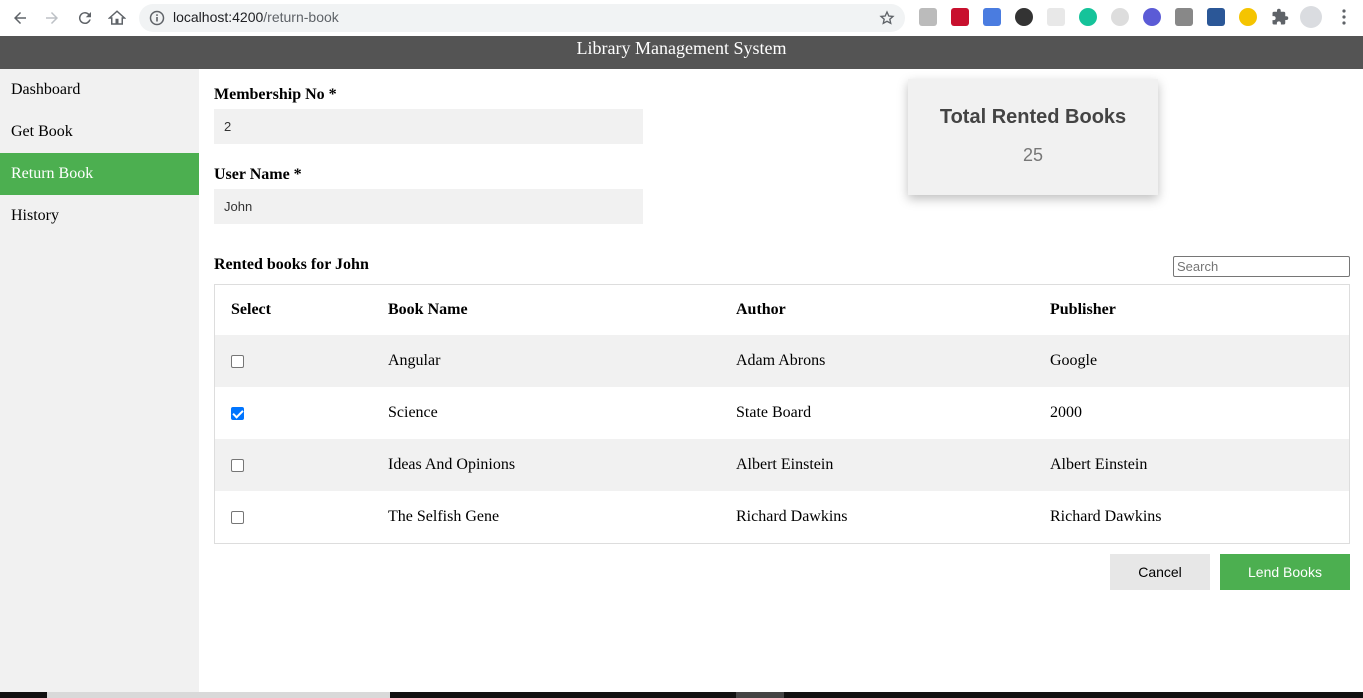 The width and height of the screenshot is (1363, 698). I want to click on table-row: Science State Board 2000, so click(782, 413).